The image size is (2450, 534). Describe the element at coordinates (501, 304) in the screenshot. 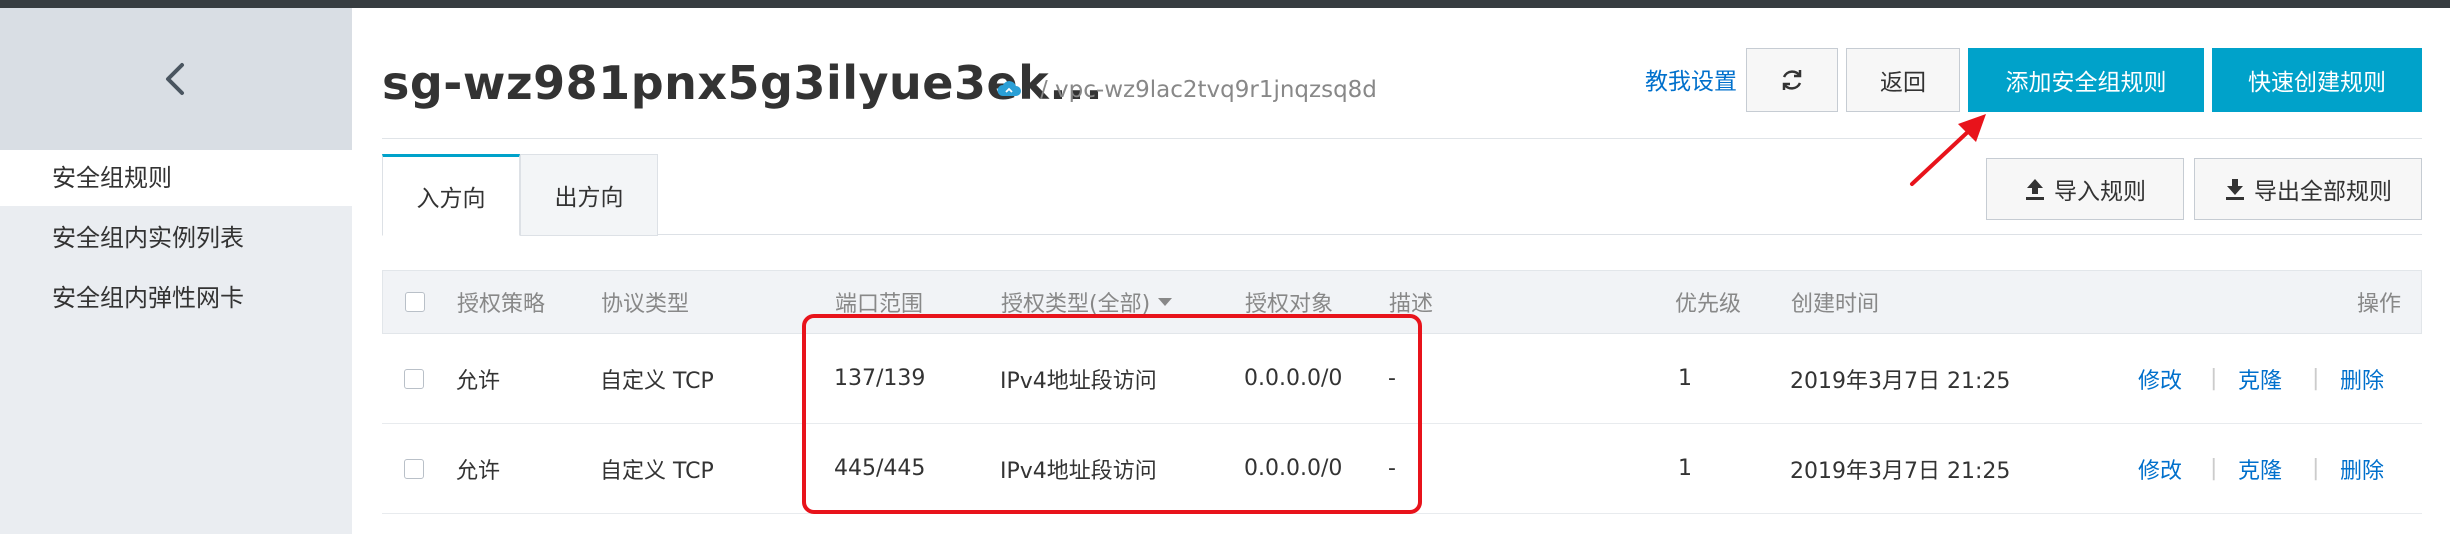

I see `column-header-policy: 授权策略` at that location.